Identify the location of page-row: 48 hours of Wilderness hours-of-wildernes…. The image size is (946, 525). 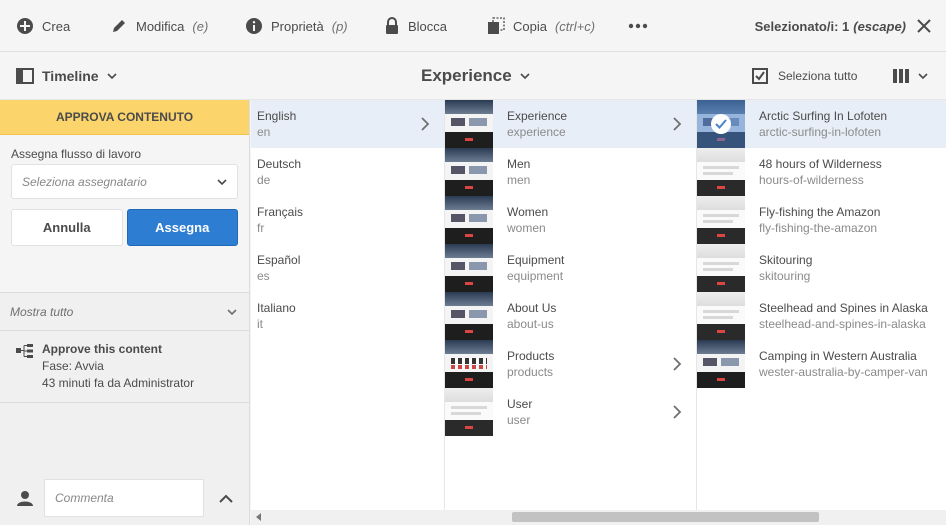
(821, 172).